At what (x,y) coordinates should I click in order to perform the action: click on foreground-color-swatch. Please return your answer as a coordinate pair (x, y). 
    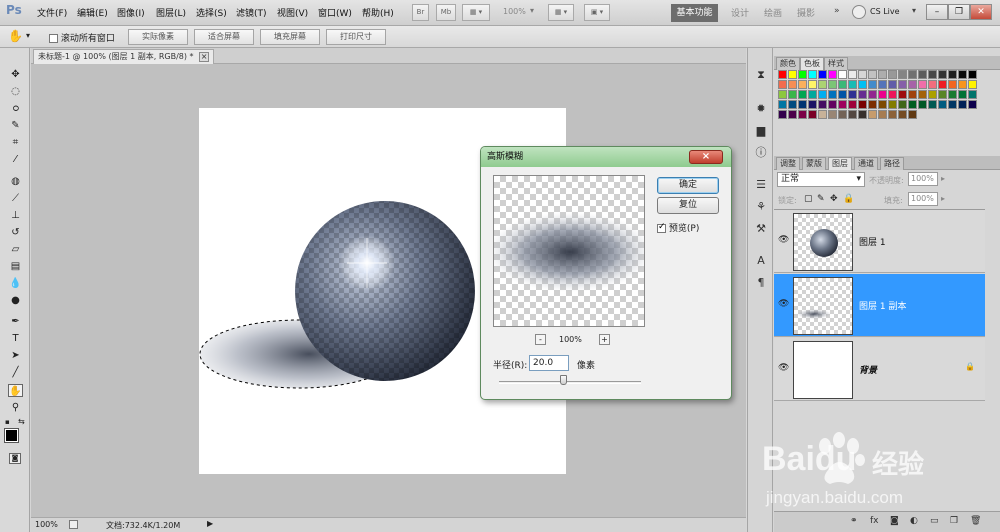
    Looking at the image, I should click on (11, 435).